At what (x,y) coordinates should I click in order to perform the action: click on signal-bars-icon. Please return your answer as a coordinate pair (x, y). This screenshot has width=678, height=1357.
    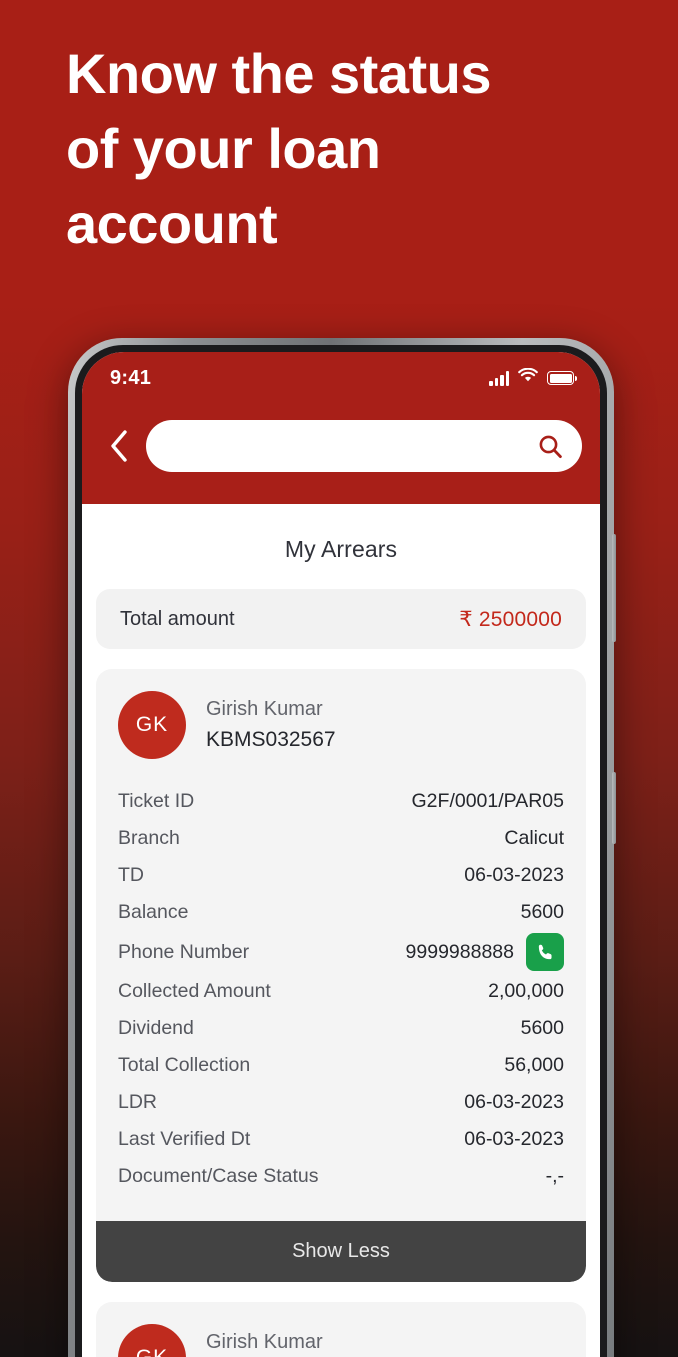
    Looking at the image, I should click on (499, 378).